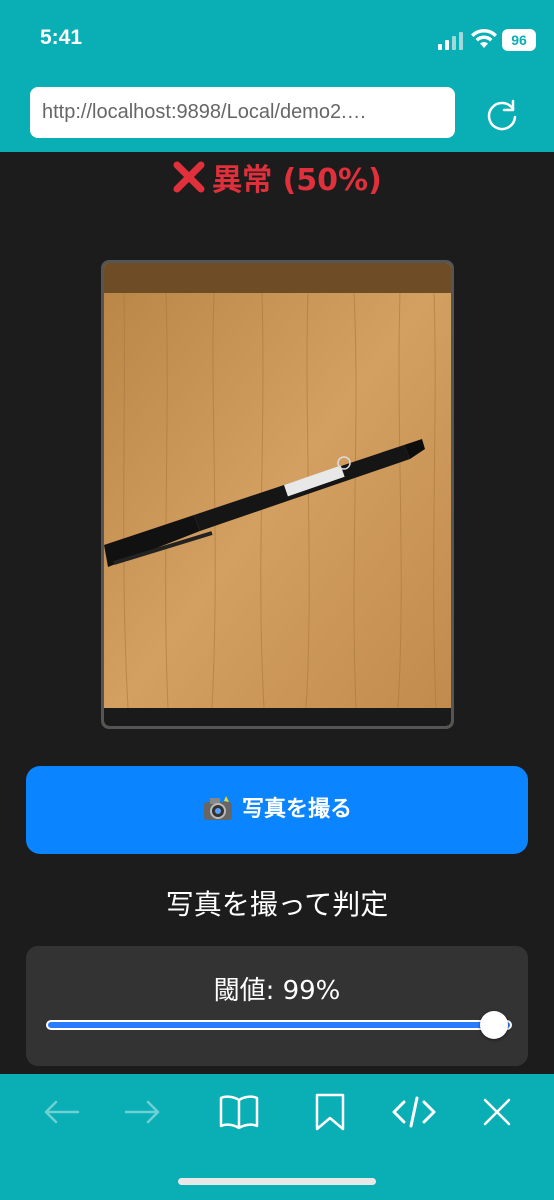 This screenshot has height=1200, width=554. What do you see at coordinates (189, 177) in the screenshot?
I see `cross-mark-icon` at bounding box center [189, 177].